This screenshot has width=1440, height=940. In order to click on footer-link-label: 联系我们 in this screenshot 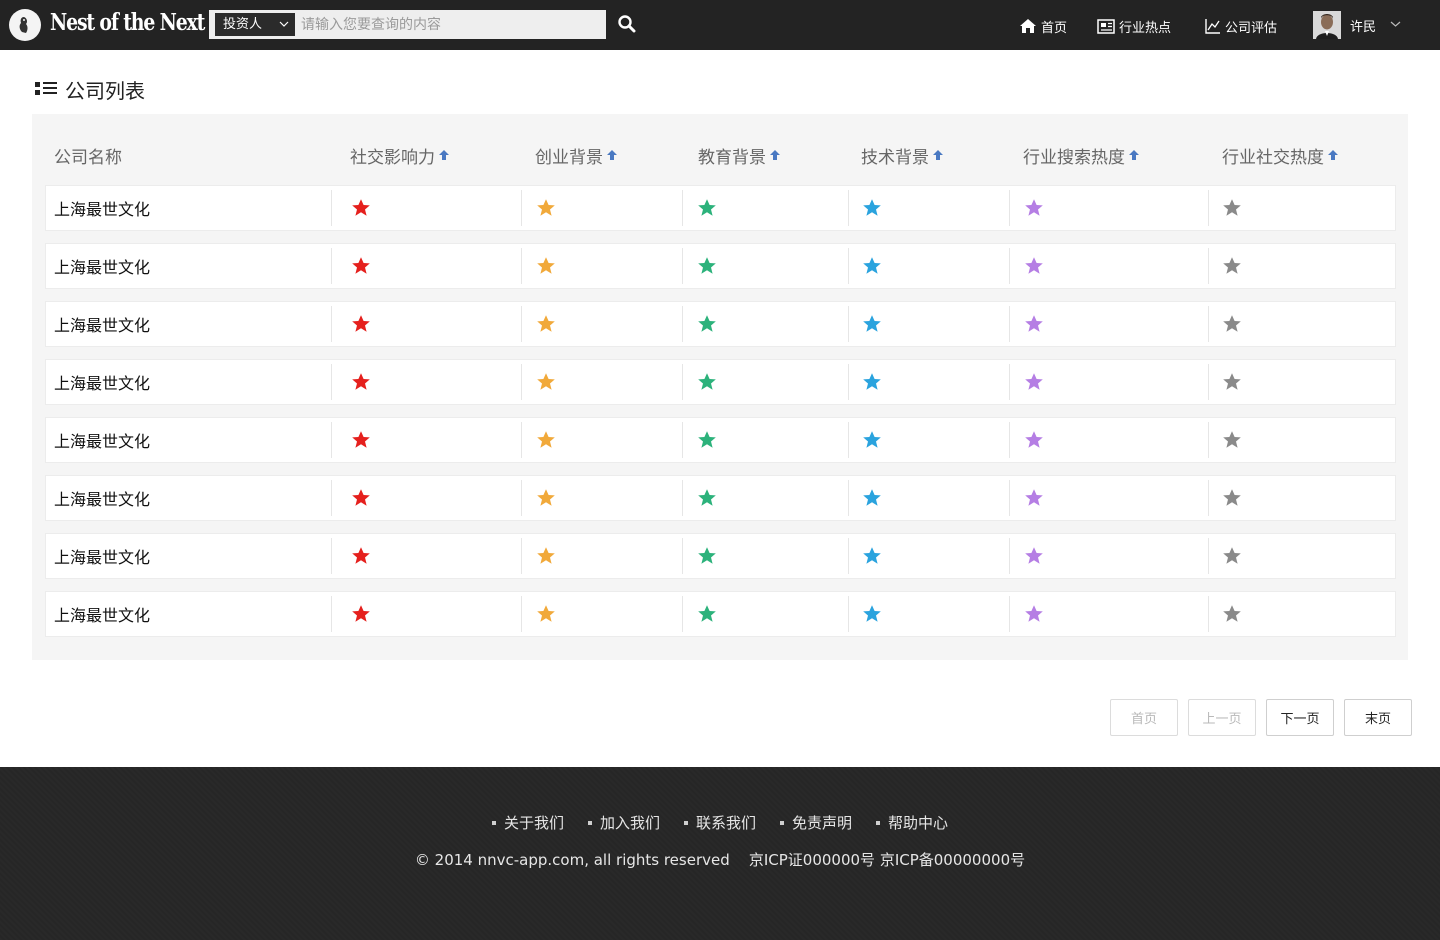, I will do `click(725, 823)`.